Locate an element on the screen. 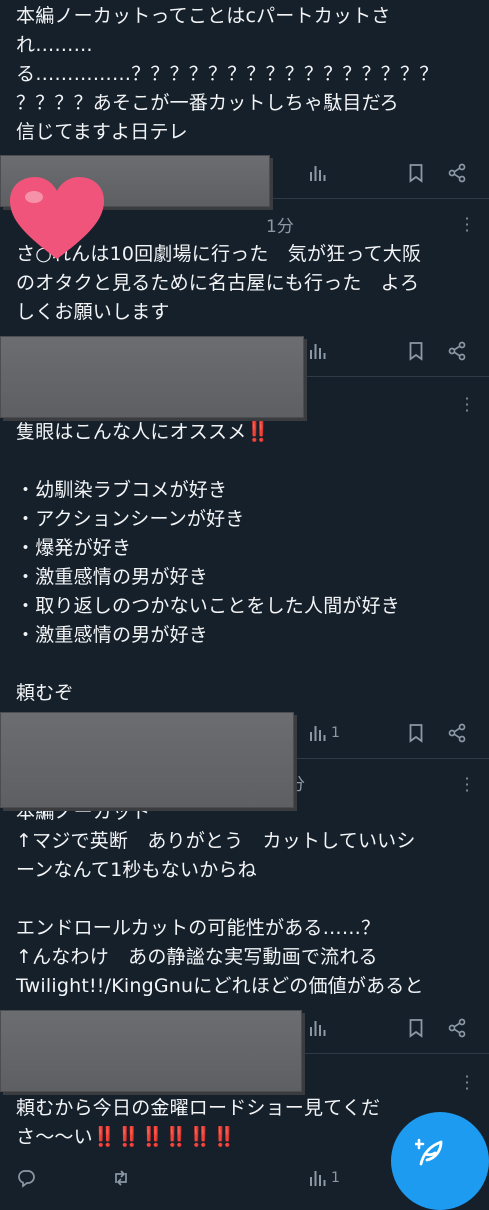 The height and width of the screenshot is (1210, 489). retweet-button is located at coordinates (121, 1178).